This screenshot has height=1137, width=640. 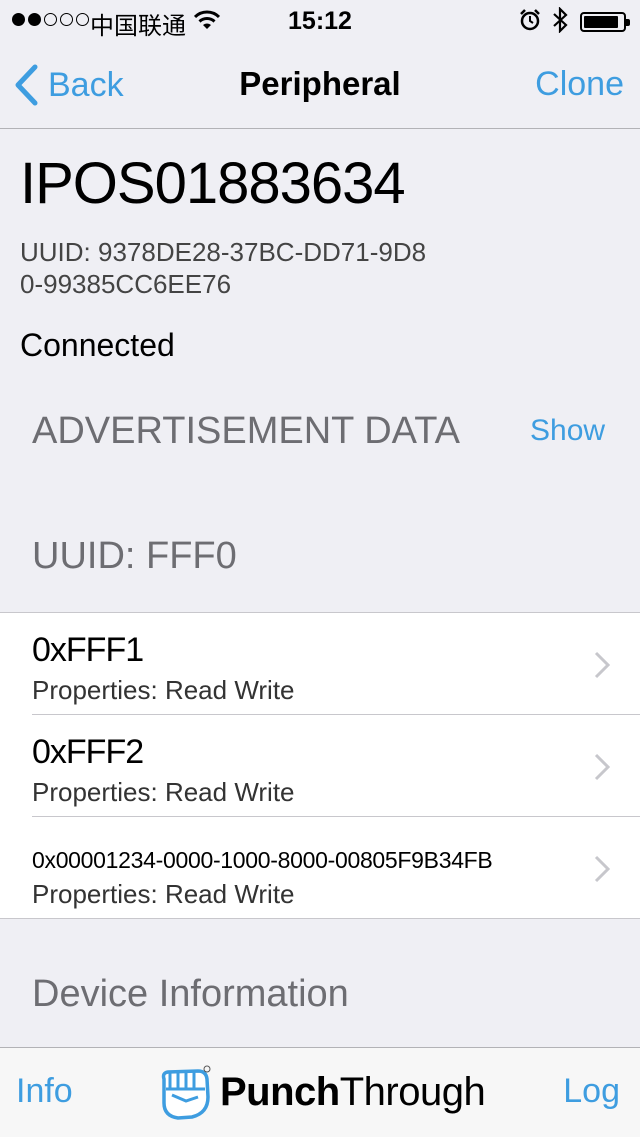 What do you see at coordinates (320, 84) in the screenshot?
I see `navigation-bar: Back Peripheral Clone` at bounding box center [320, 84].